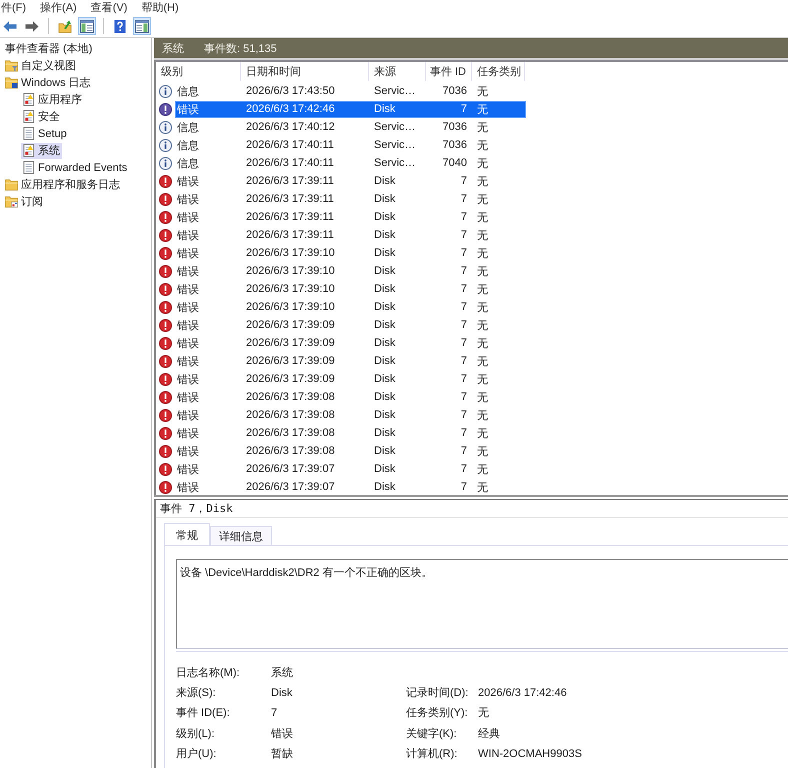 This screenshot has height=768, width=788. Describe the element at coordinates (41, 116) in the screenshot. I see `tree-item: 安全` at that location.